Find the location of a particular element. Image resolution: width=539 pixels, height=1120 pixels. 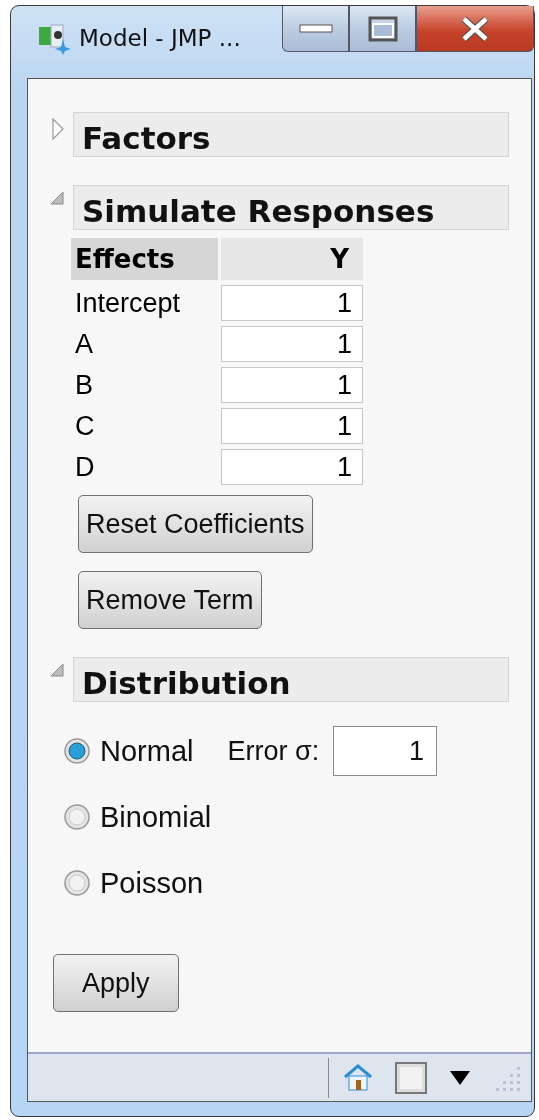

apply-button: Apply is located at coordinates (116, 983).